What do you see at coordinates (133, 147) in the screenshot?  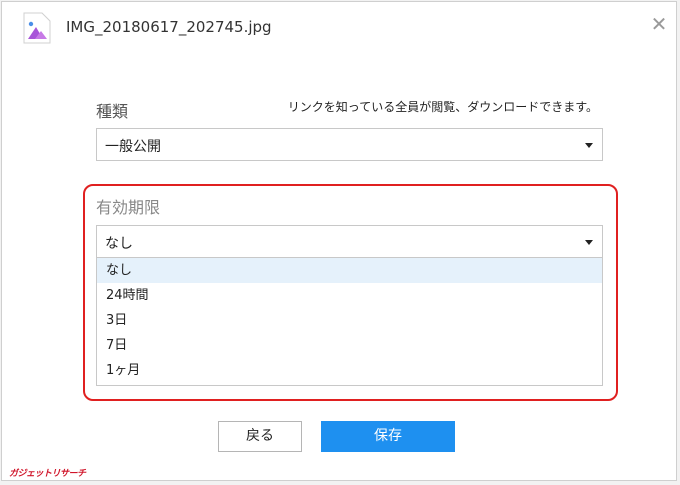 I see `type-select-value: 一般公開` at bounding box center [133, 147].